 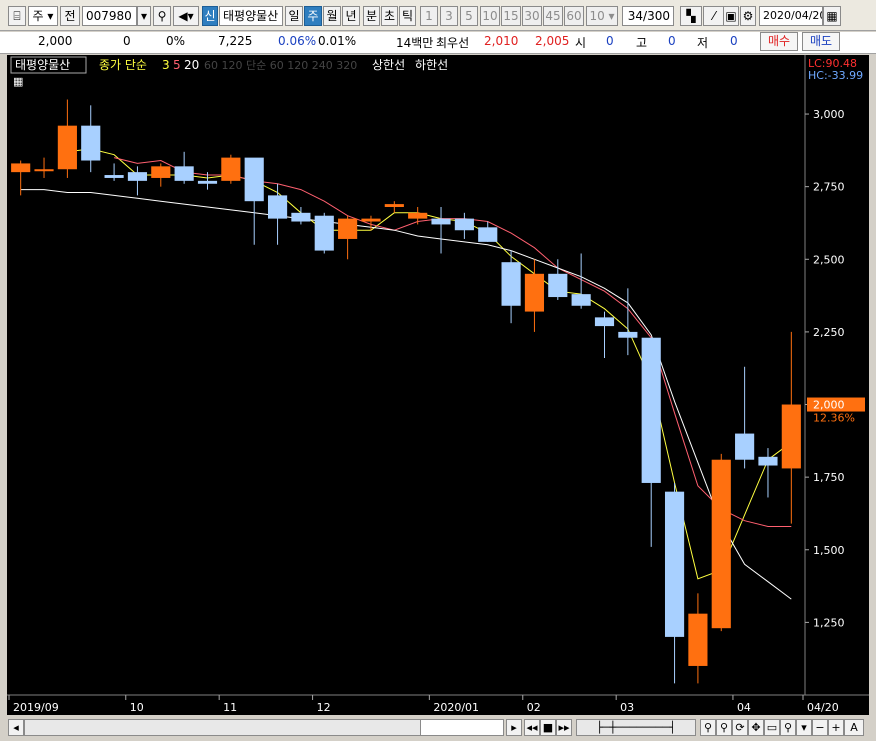 I want to click on tab-tick: 틱, so click(x=407, y=16).